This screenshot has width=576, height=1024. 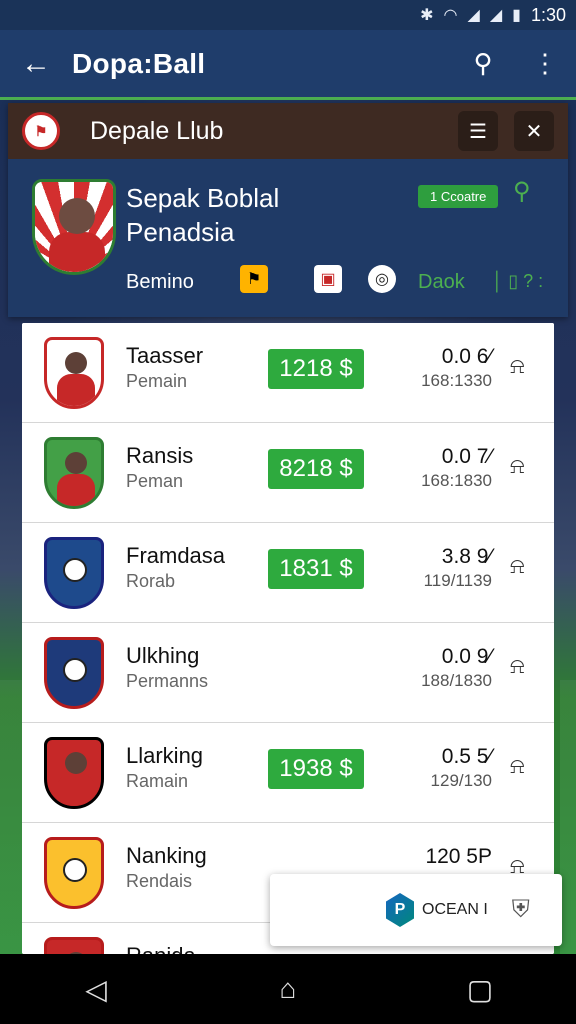 I want to click on league-title: Sepak Boblal Penadsia, so click(x=202, y=215).